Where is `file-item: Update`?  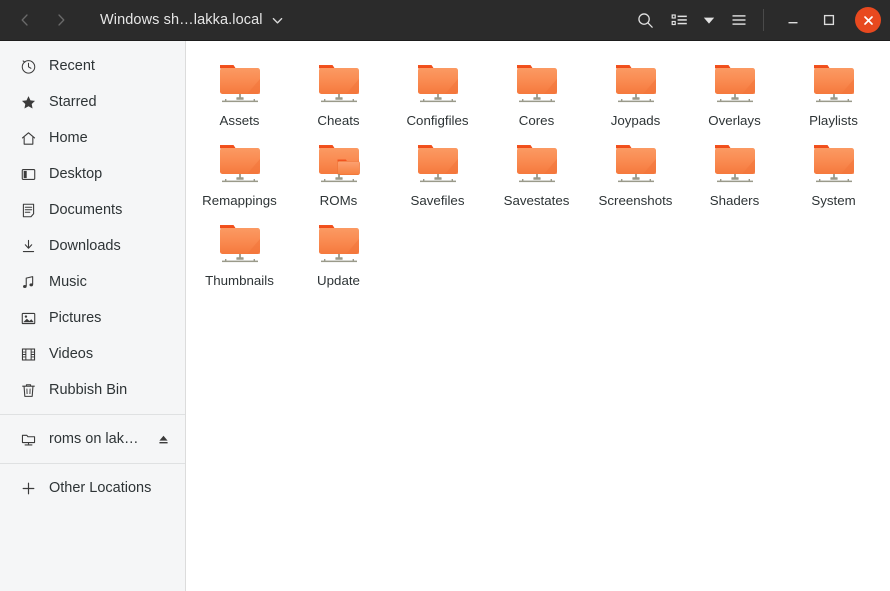
file-item: Update is located at coordinates (338, 251).